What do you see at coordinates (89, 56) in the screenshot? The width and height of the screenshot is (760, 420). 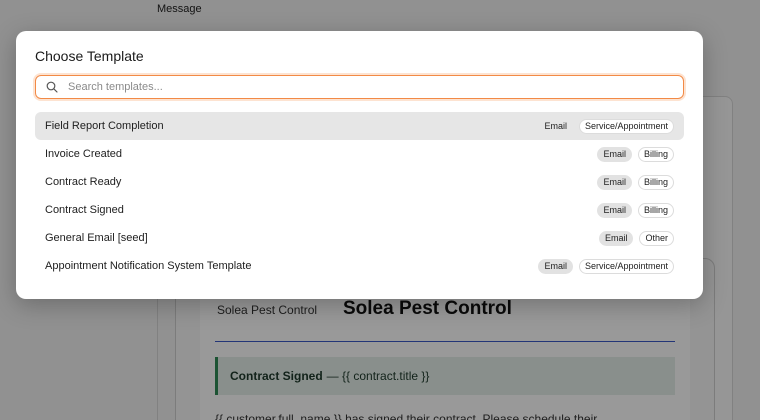 I see `dialog-title: Choose Template` at bounding box center [89, 56].